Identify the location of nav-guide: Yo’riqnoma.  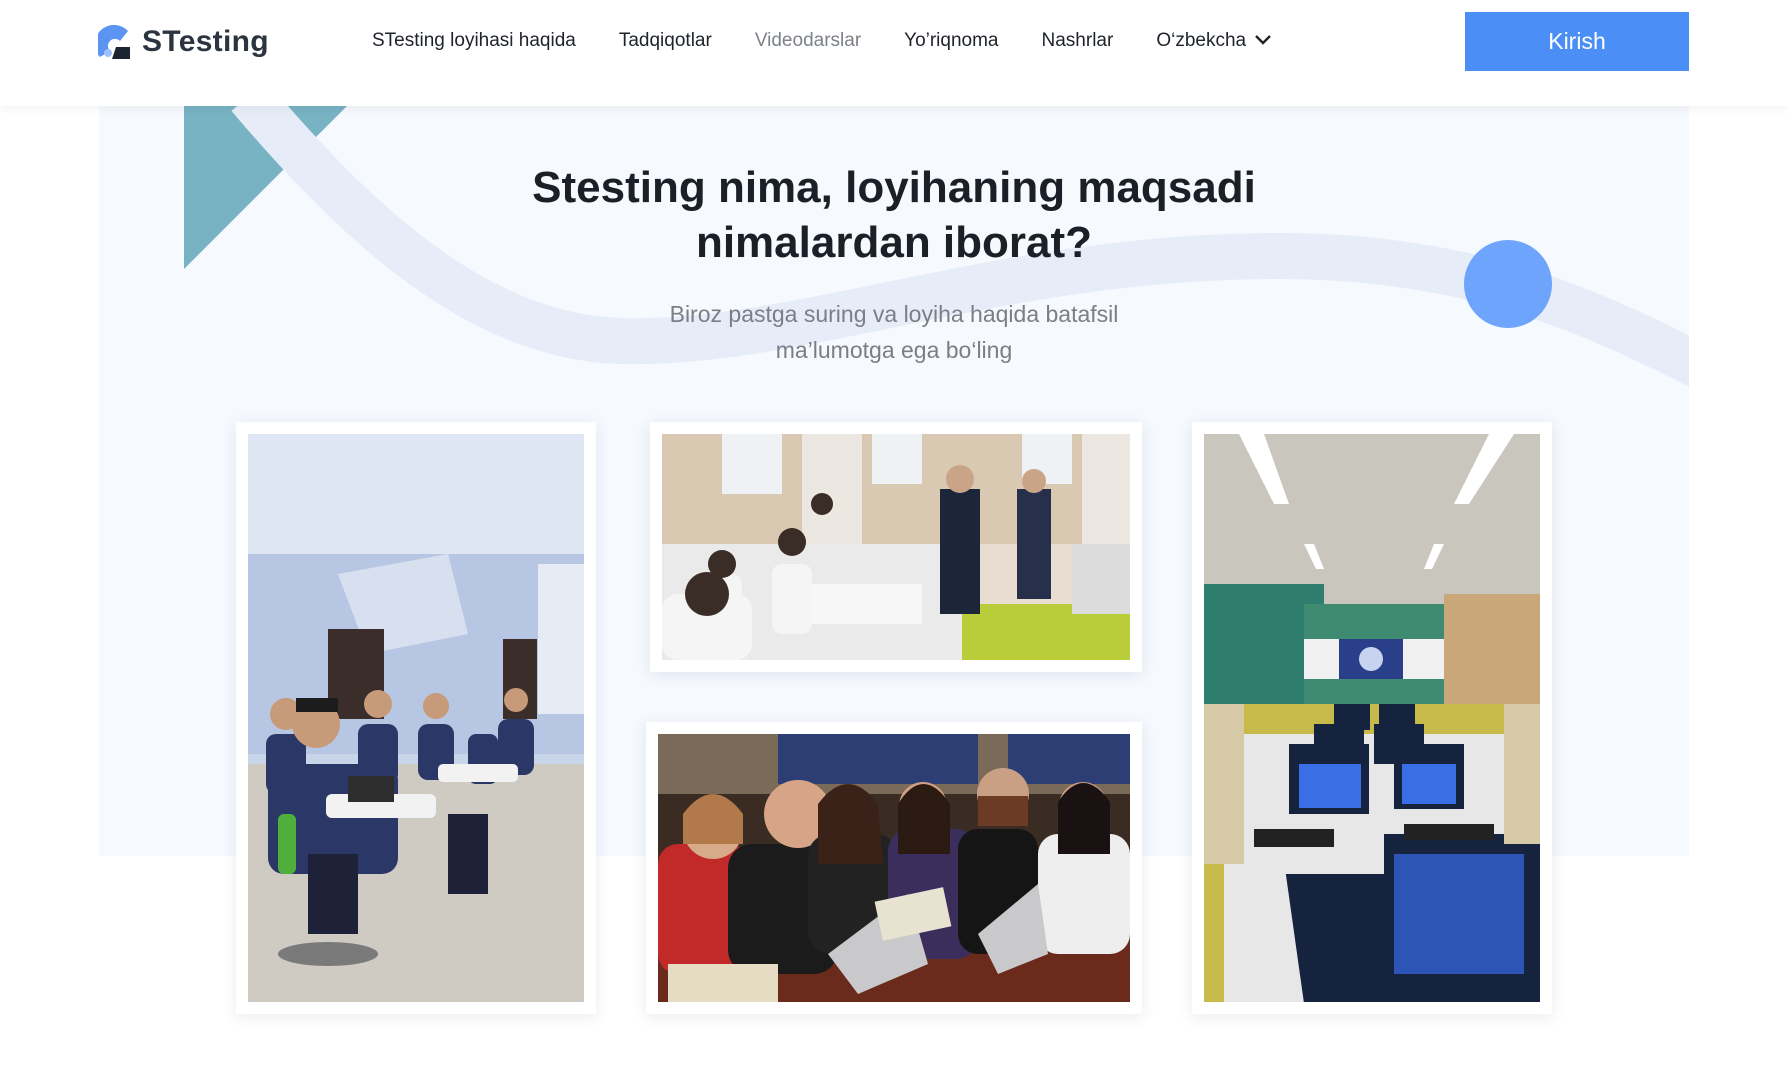
(951, 41).